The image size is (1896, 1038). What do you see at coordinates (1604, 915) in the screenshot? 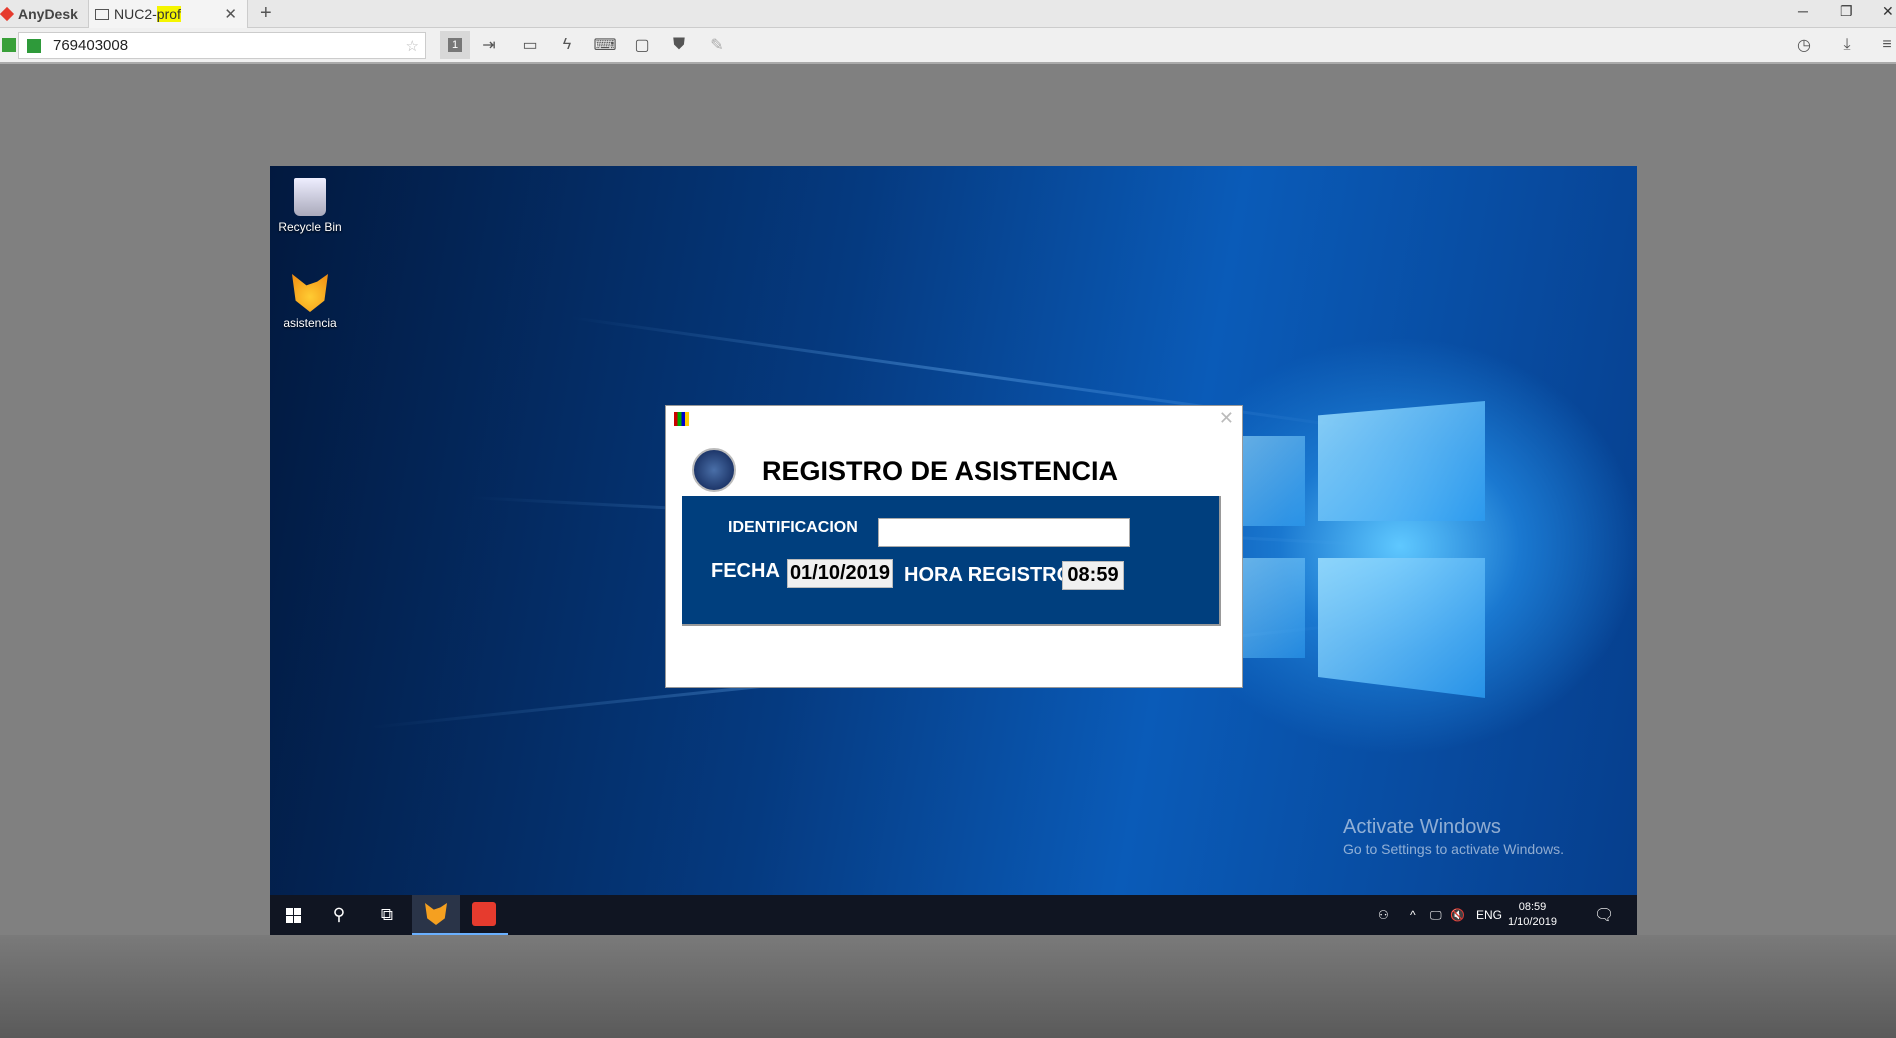
I see `action-center-icon: 🗨` at bounding box center [1604, 915].